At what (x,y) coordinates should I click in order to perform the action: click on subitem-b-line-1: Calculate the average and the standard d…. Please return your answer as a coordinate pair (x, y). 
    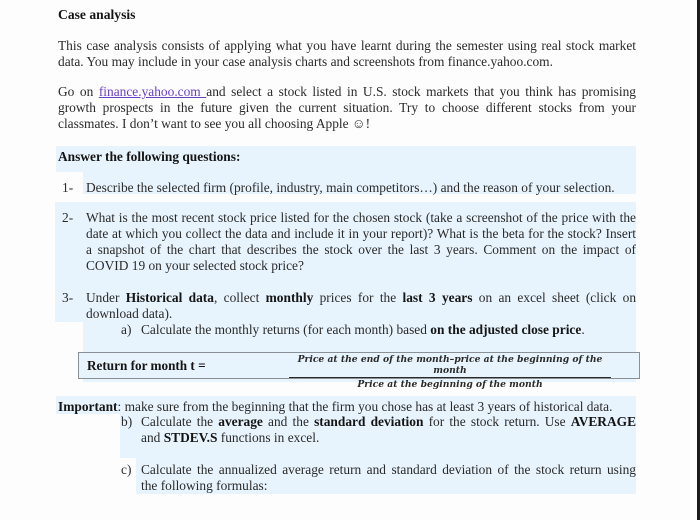
    Looking at the image, I should click on (388, 422).